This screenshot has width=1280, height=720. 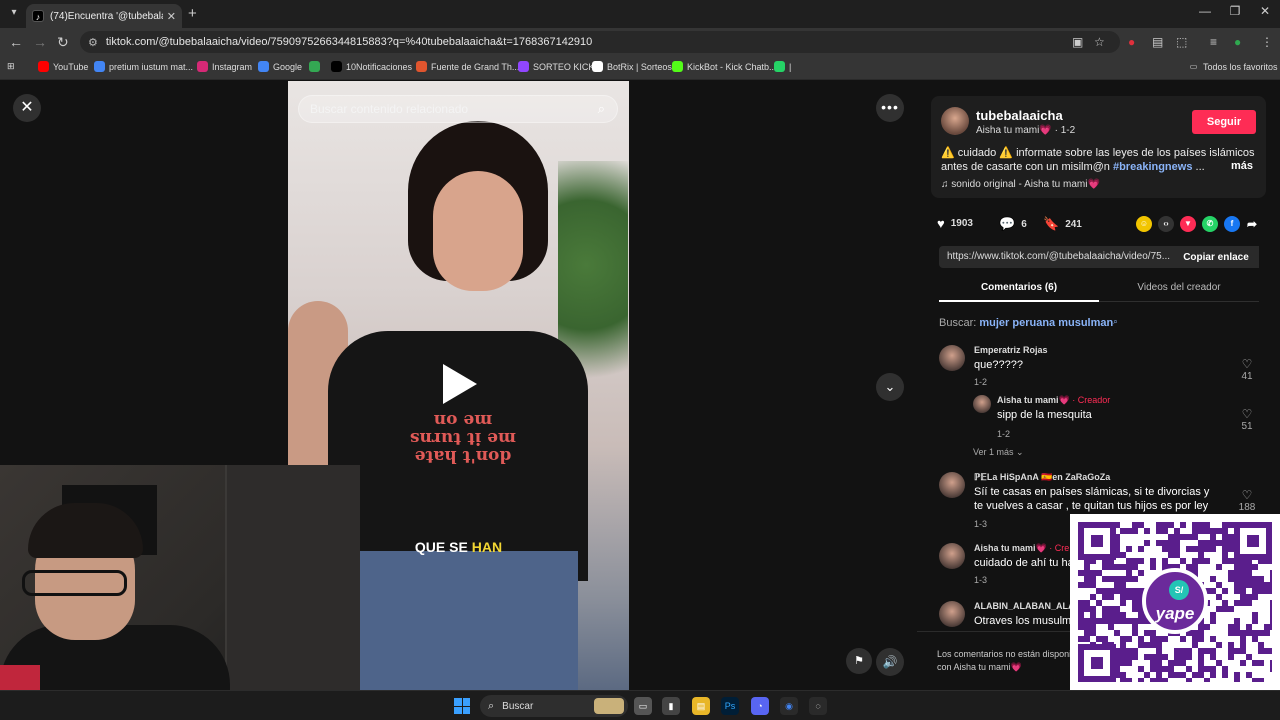 What do you see at coordinates (1062, 224) in the screenshot?
I see `save-button: 🔖 241` at bounding box center [1062, 224].